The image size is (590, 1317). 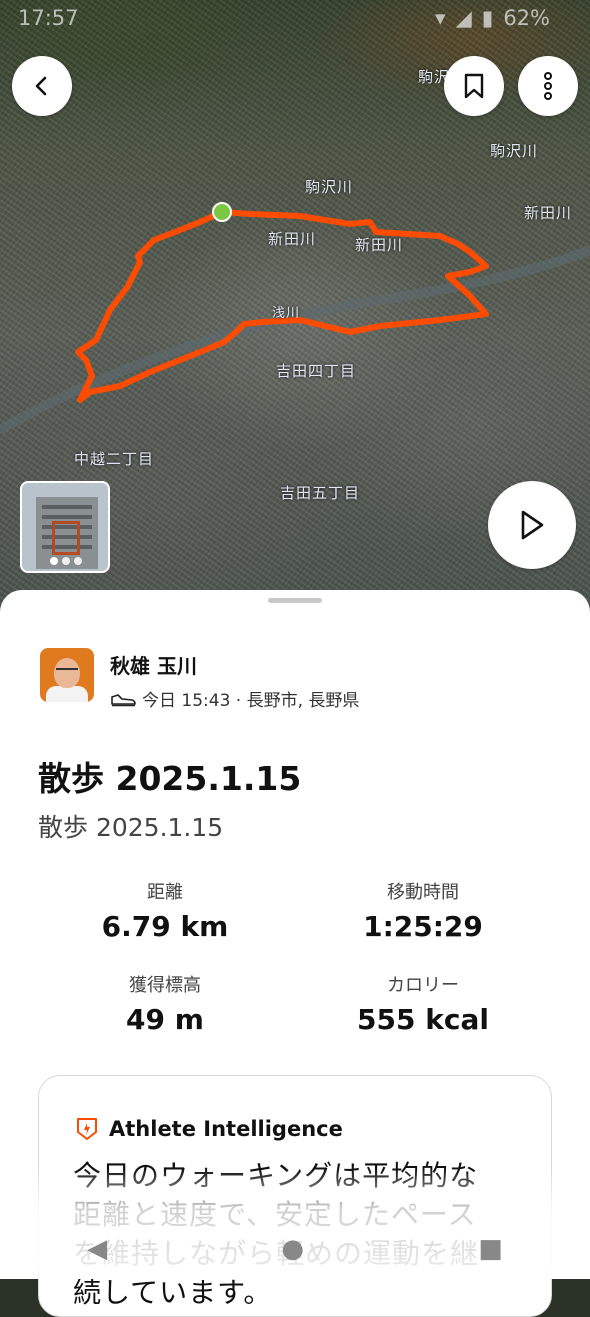 What do you see at coordinates (423, 1019) in the screenshot?
I see `stat-value: 555 kcal` at bounding box center [423, 1019].